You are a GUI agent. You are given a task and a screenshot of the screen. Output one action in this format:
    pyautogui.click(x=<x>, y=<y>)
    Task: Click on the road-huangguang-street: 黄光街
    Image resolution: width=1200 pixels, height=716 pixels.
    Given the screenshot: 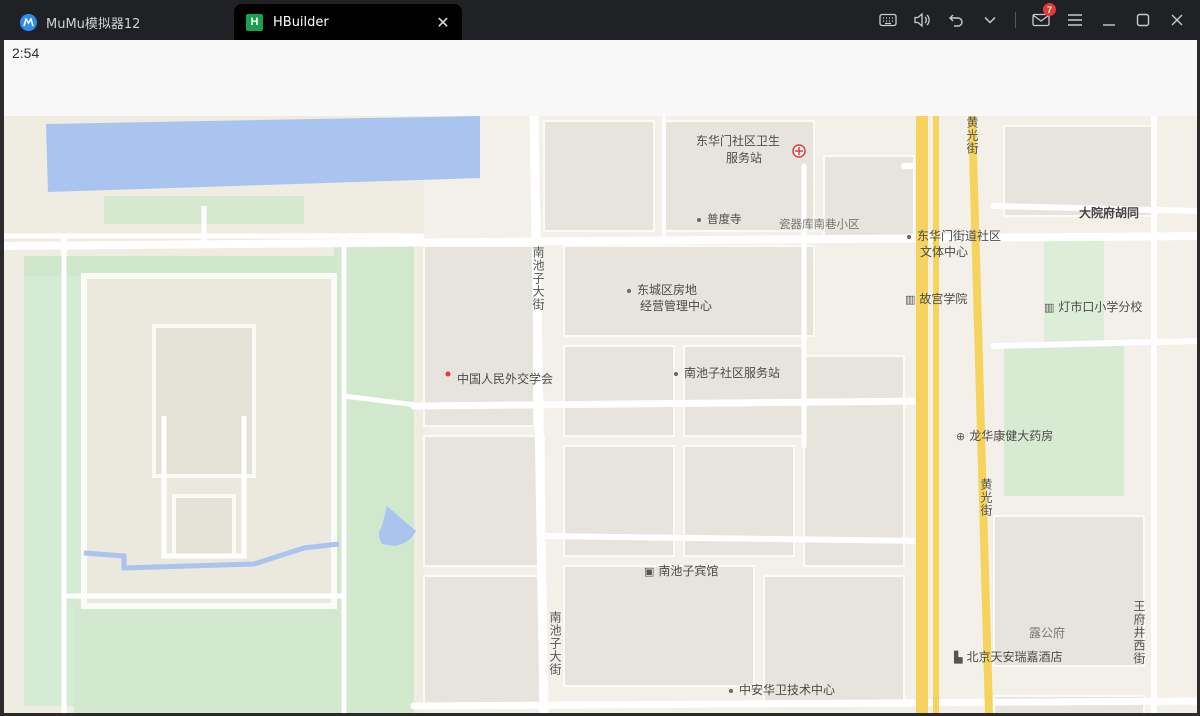 What is the action you would take?
    pyautogui.click(x=985, y=497)
    